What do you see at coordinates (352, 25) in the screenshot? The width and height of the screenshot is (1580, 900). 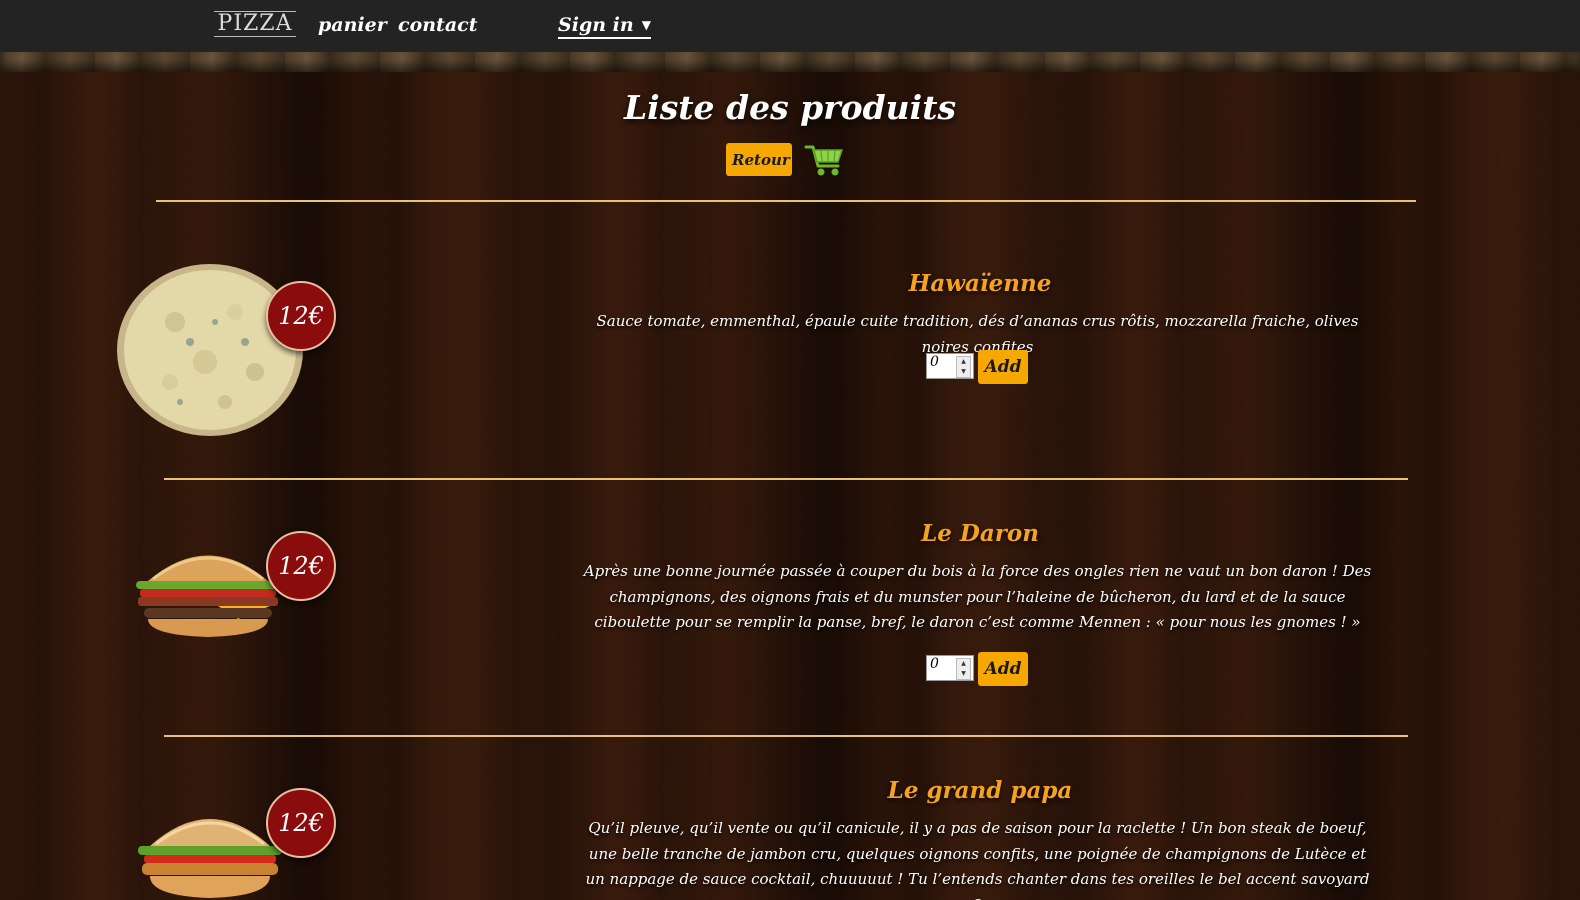 I see `nav-link-panier: panier` at bounding box center [352, 25].